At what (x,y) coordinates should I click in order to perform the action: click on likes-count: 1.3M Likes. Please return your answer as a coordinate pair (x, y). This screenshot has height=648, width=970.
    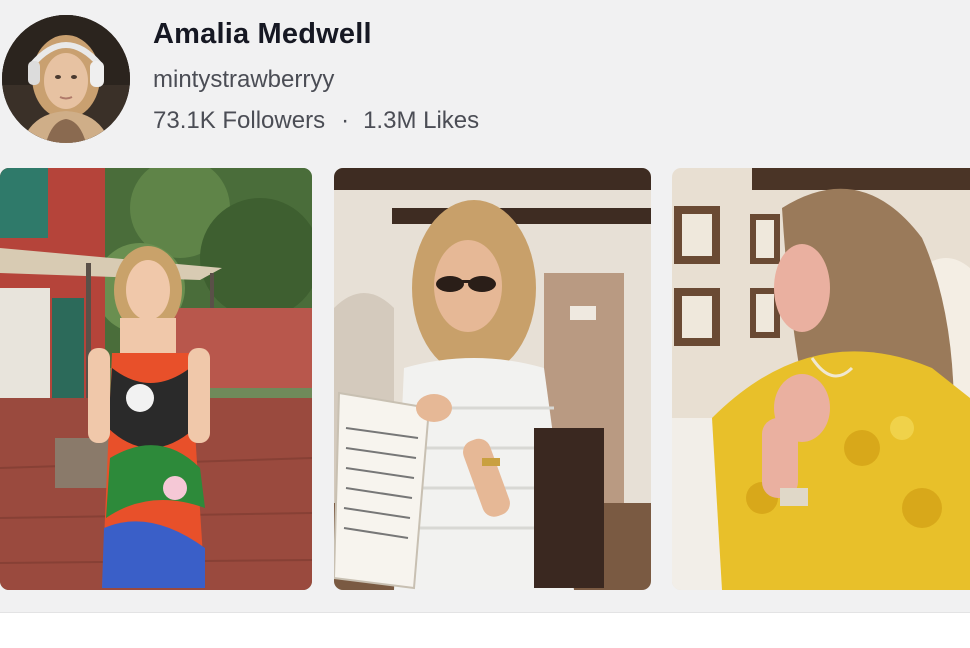
    Looking at the image, I should click on (421, 120).